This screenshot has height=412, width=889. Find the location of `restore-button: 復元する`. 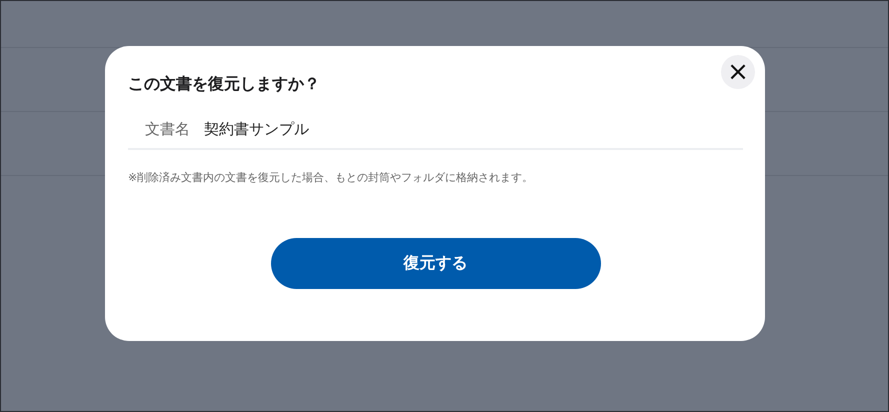

restore-button: 復元する is located at coordinates (435, 263).